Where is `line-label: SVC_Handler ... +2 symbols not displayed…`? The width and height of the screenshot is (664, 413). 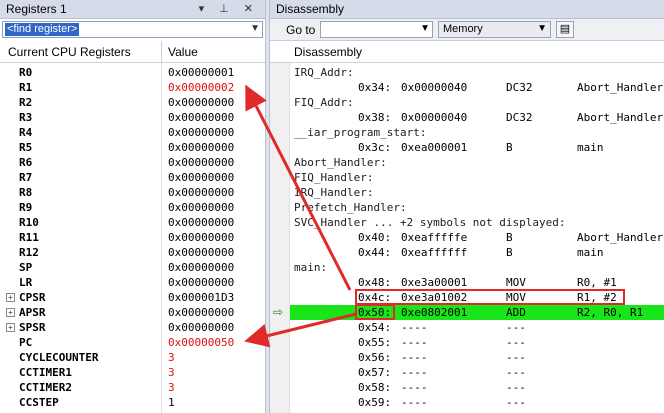 line-label: SVC_Handler ... +2 symbols not displayed… is located at coordinates (430, 222).